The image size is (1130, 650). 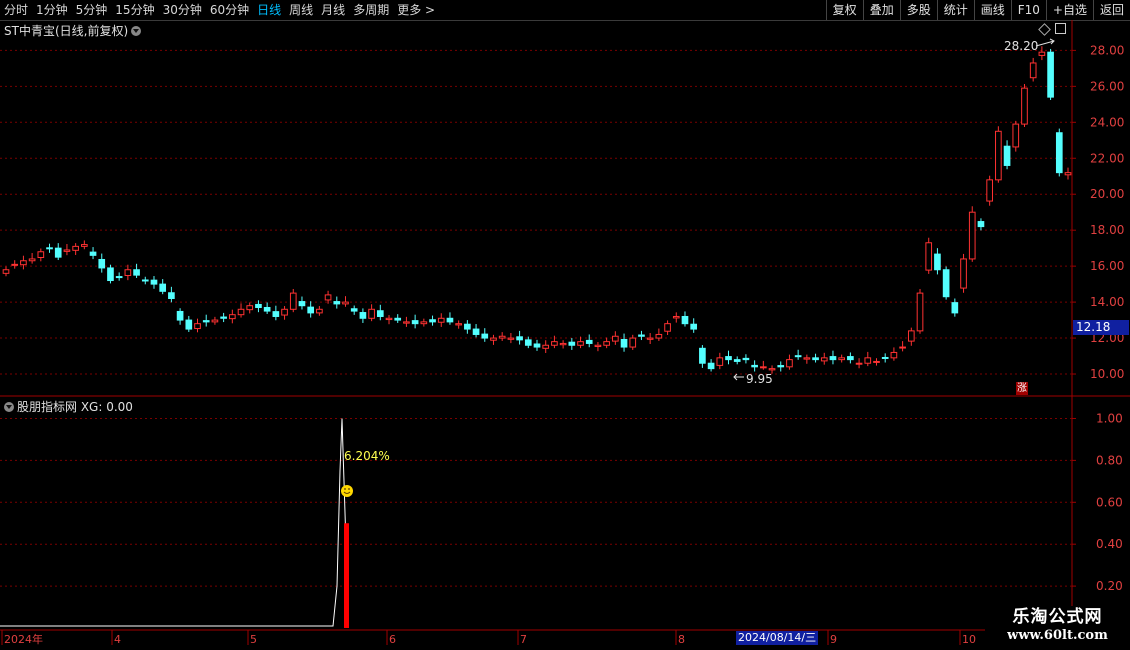 I want to click on smiley-icon, so click(x=347, y=491).